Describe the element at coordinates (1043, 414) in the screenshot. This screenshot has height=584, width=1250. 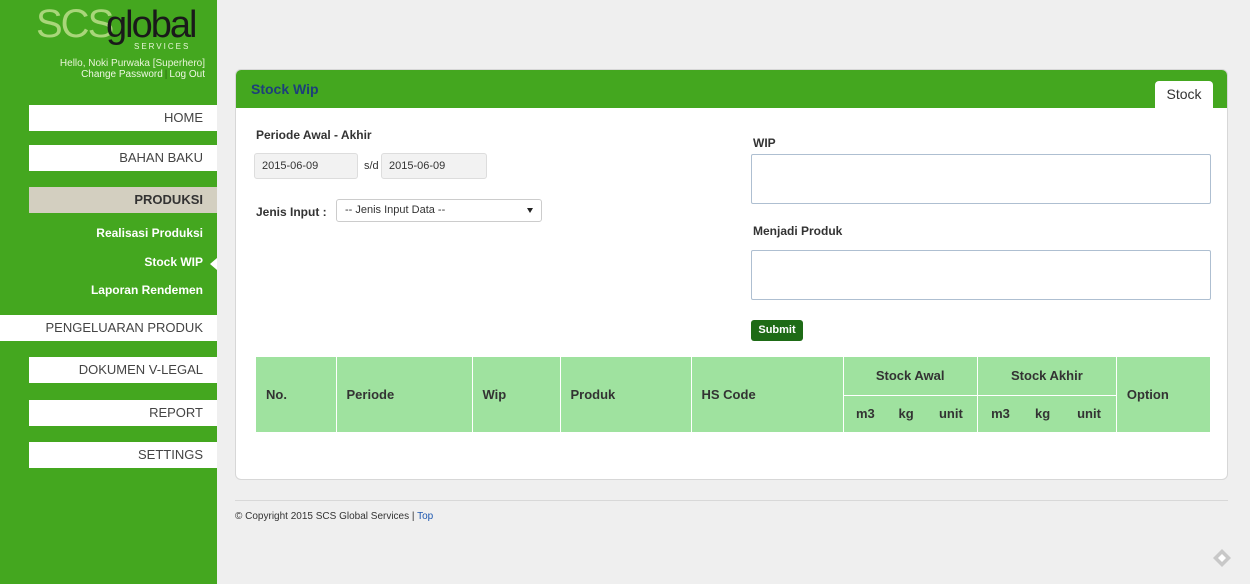
I see `col-stock-akhir-kg: kg` at that location.